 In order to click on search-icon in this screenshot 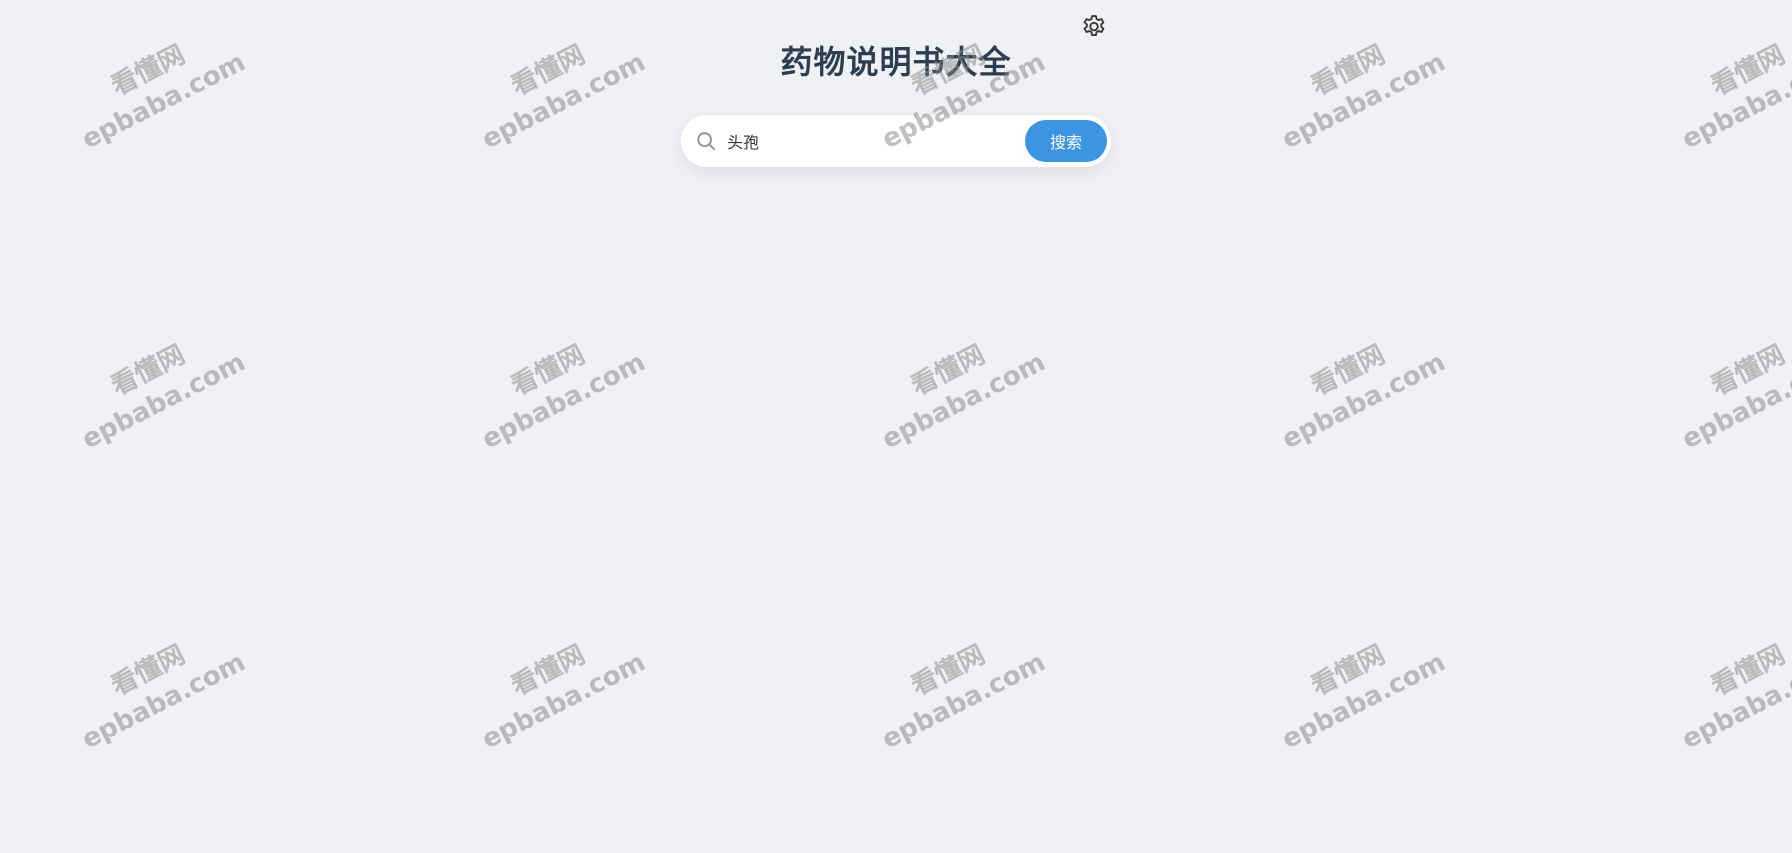, I will do `click(706, 141)`.